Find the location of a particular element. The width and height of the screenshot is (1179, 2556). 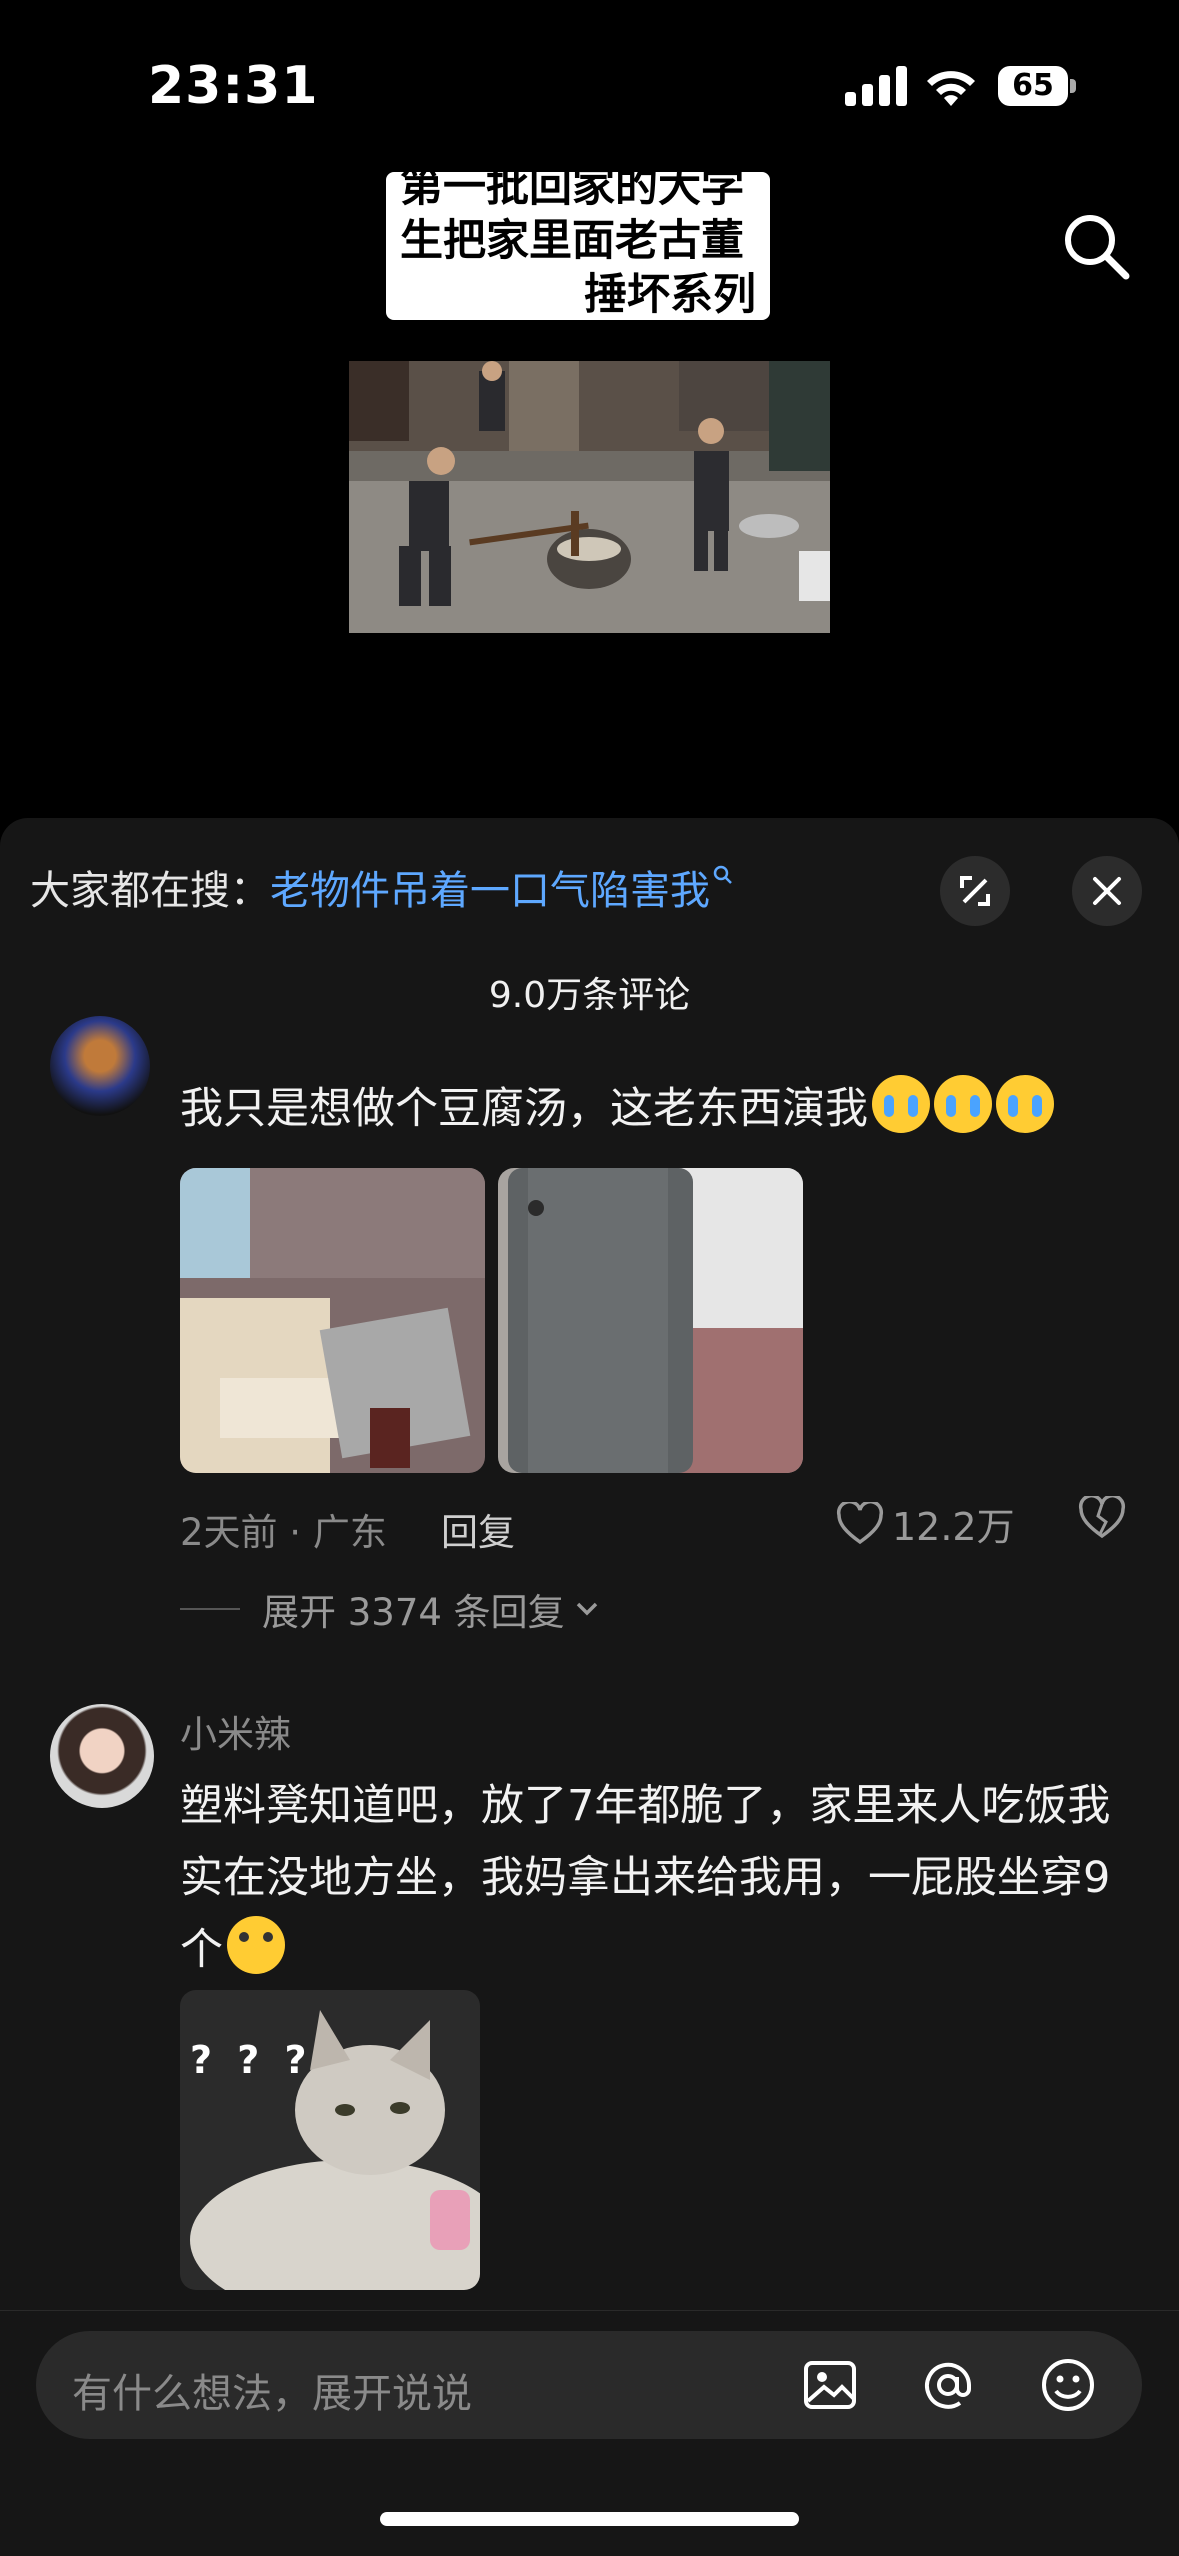

like-button: 12.2万 is located at coordinates (925, 1523).